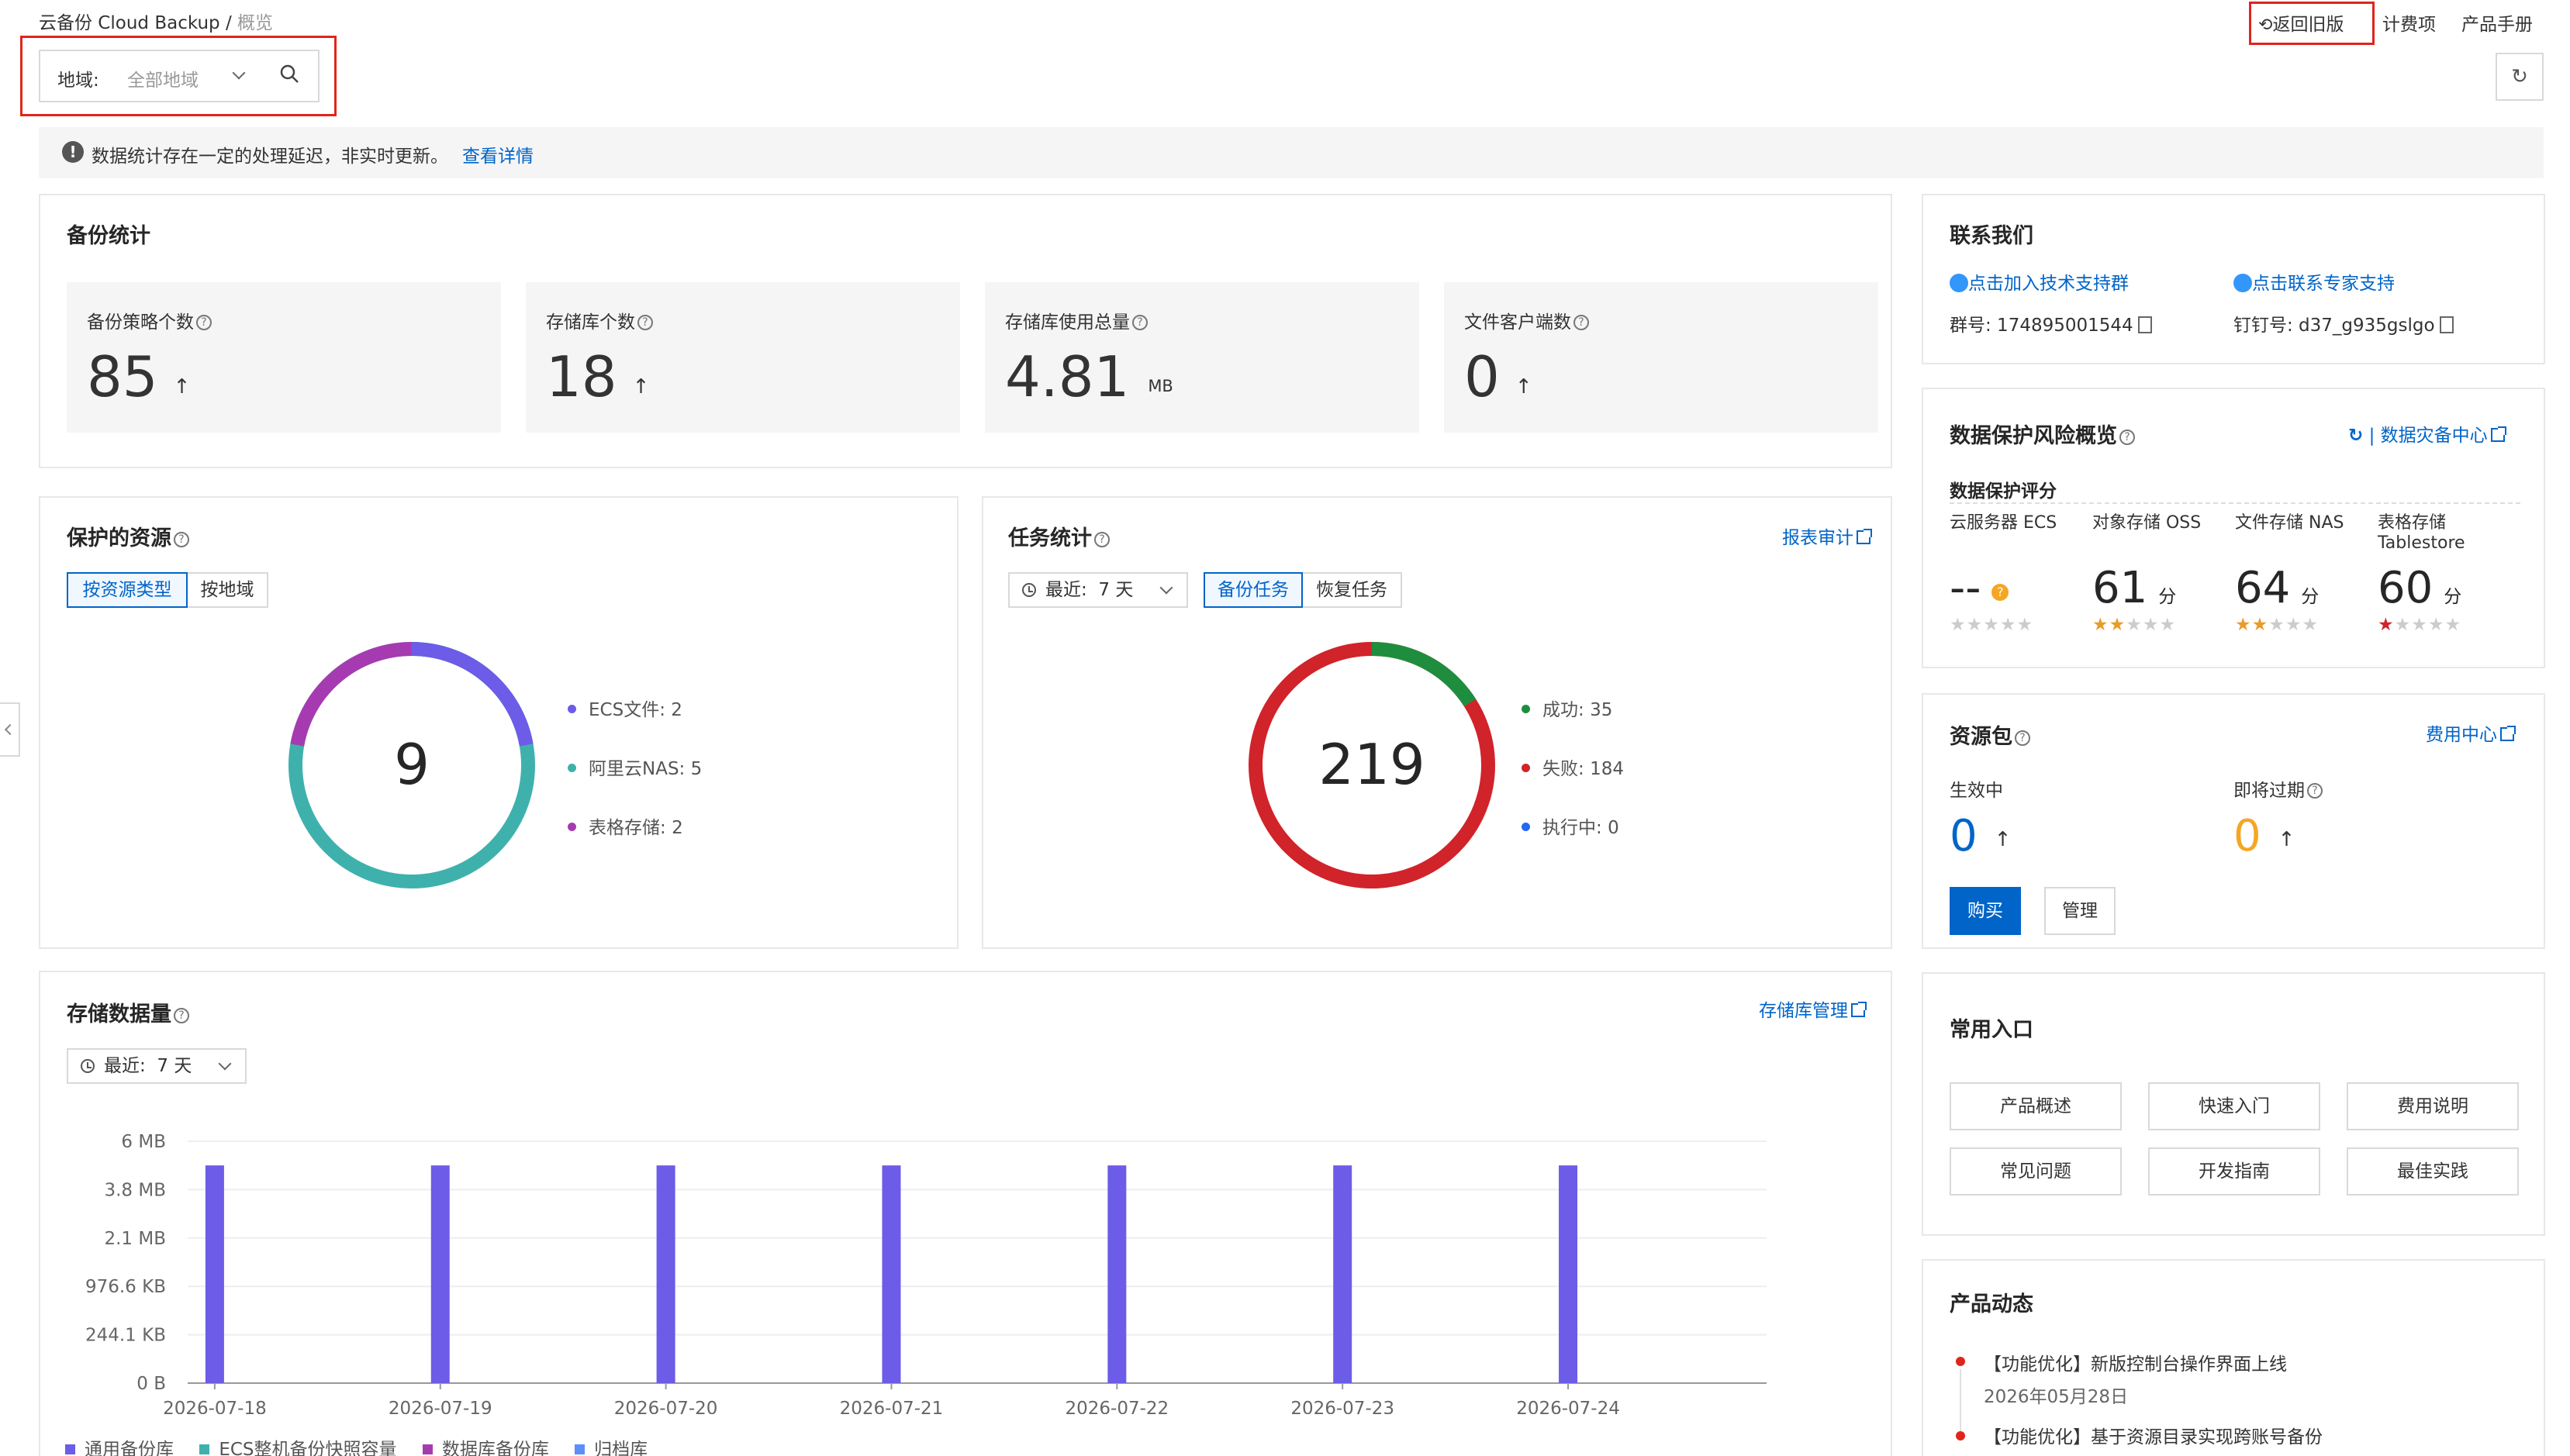  I want to click on manual-link: 产品手册, so click(2497, 23).